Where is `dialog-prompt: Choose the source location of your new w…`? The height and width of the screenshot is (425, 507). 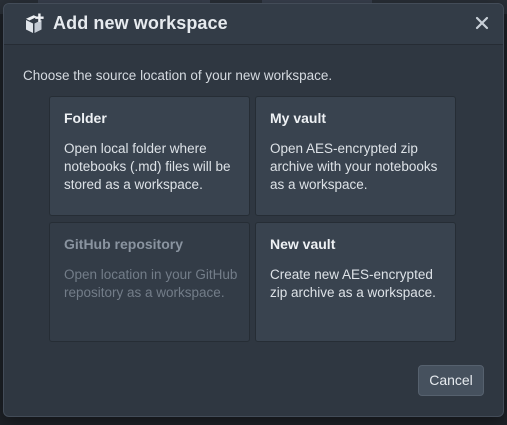 dialog-prompt: Choose the source location of your new w… is located at coordinates (178, 75).